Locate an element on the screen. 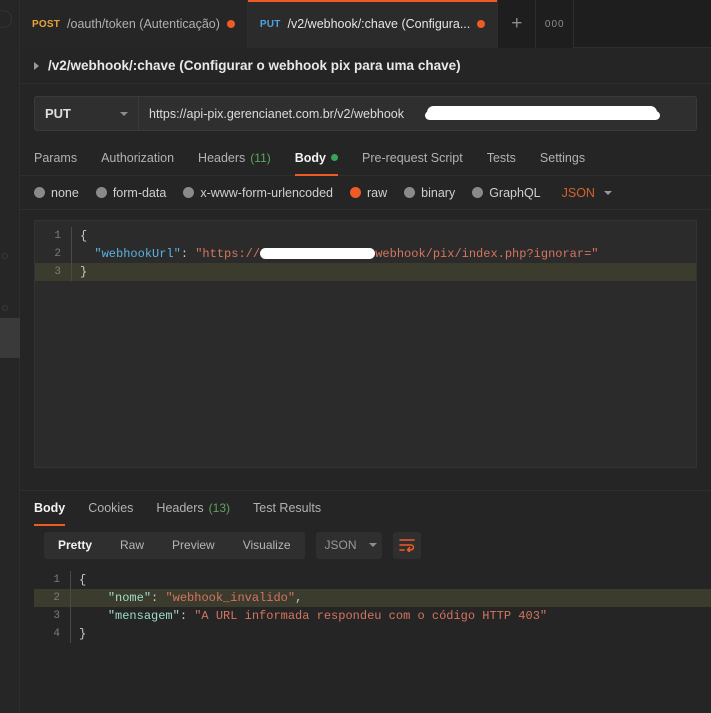 Image resolution: width=711 pixels, height=713 pixels. tab-oauth-token: POST /oauth/token (Autenticação) is located at coordinates (134, 24).